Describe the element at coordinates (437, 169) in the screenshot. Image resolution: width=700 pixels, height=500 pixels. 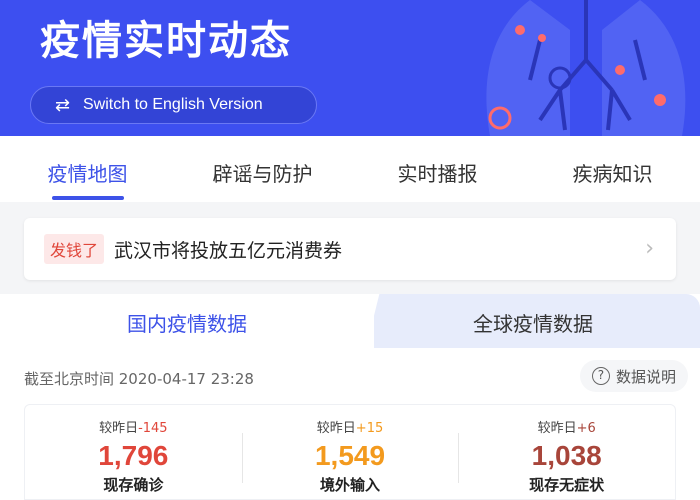
I see `tab-live-report: 实时播报` at that location.